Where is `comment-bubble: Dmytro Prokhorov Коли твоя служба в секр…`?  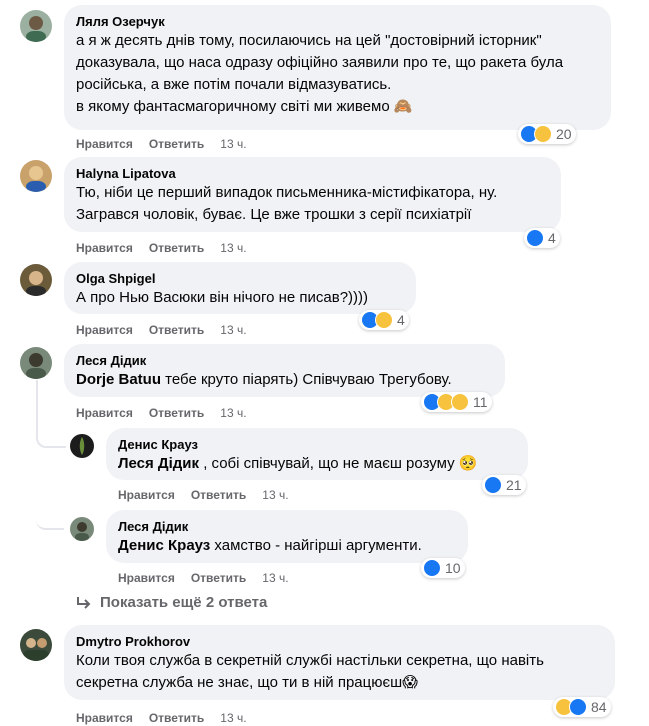
comment-bubble: Dmytro Prokhorov Коли твоя служба в секр… is located at coordinates (339, 662).